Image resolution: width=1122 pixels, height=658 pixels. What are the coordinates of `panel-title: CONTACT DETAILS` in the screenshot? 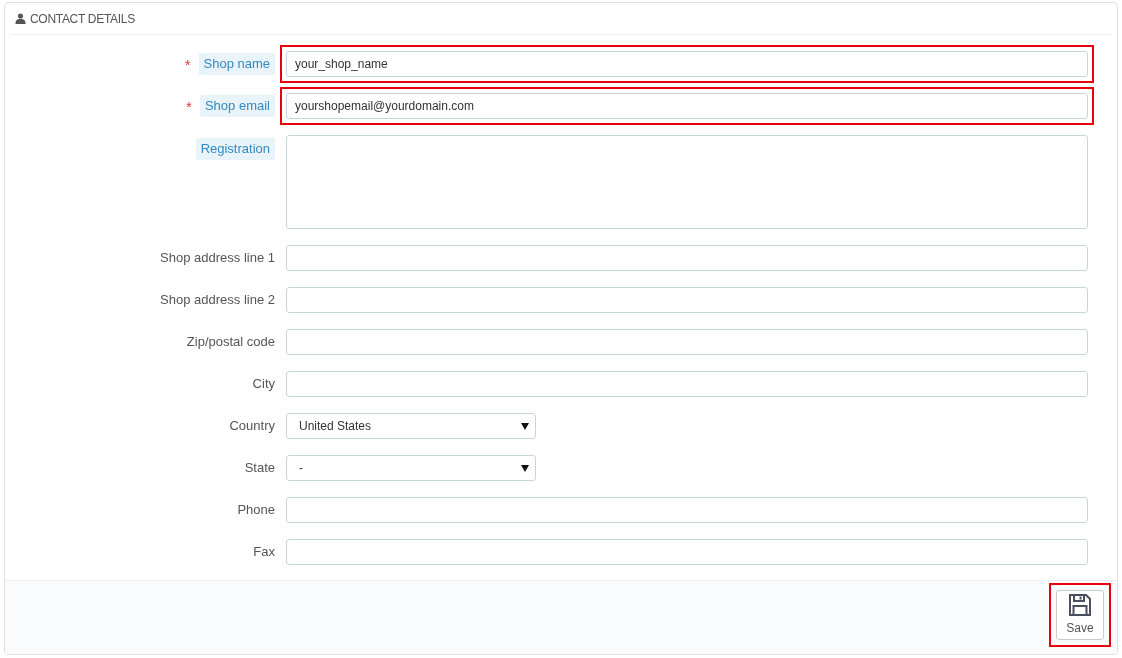 It's located at (82, 19).